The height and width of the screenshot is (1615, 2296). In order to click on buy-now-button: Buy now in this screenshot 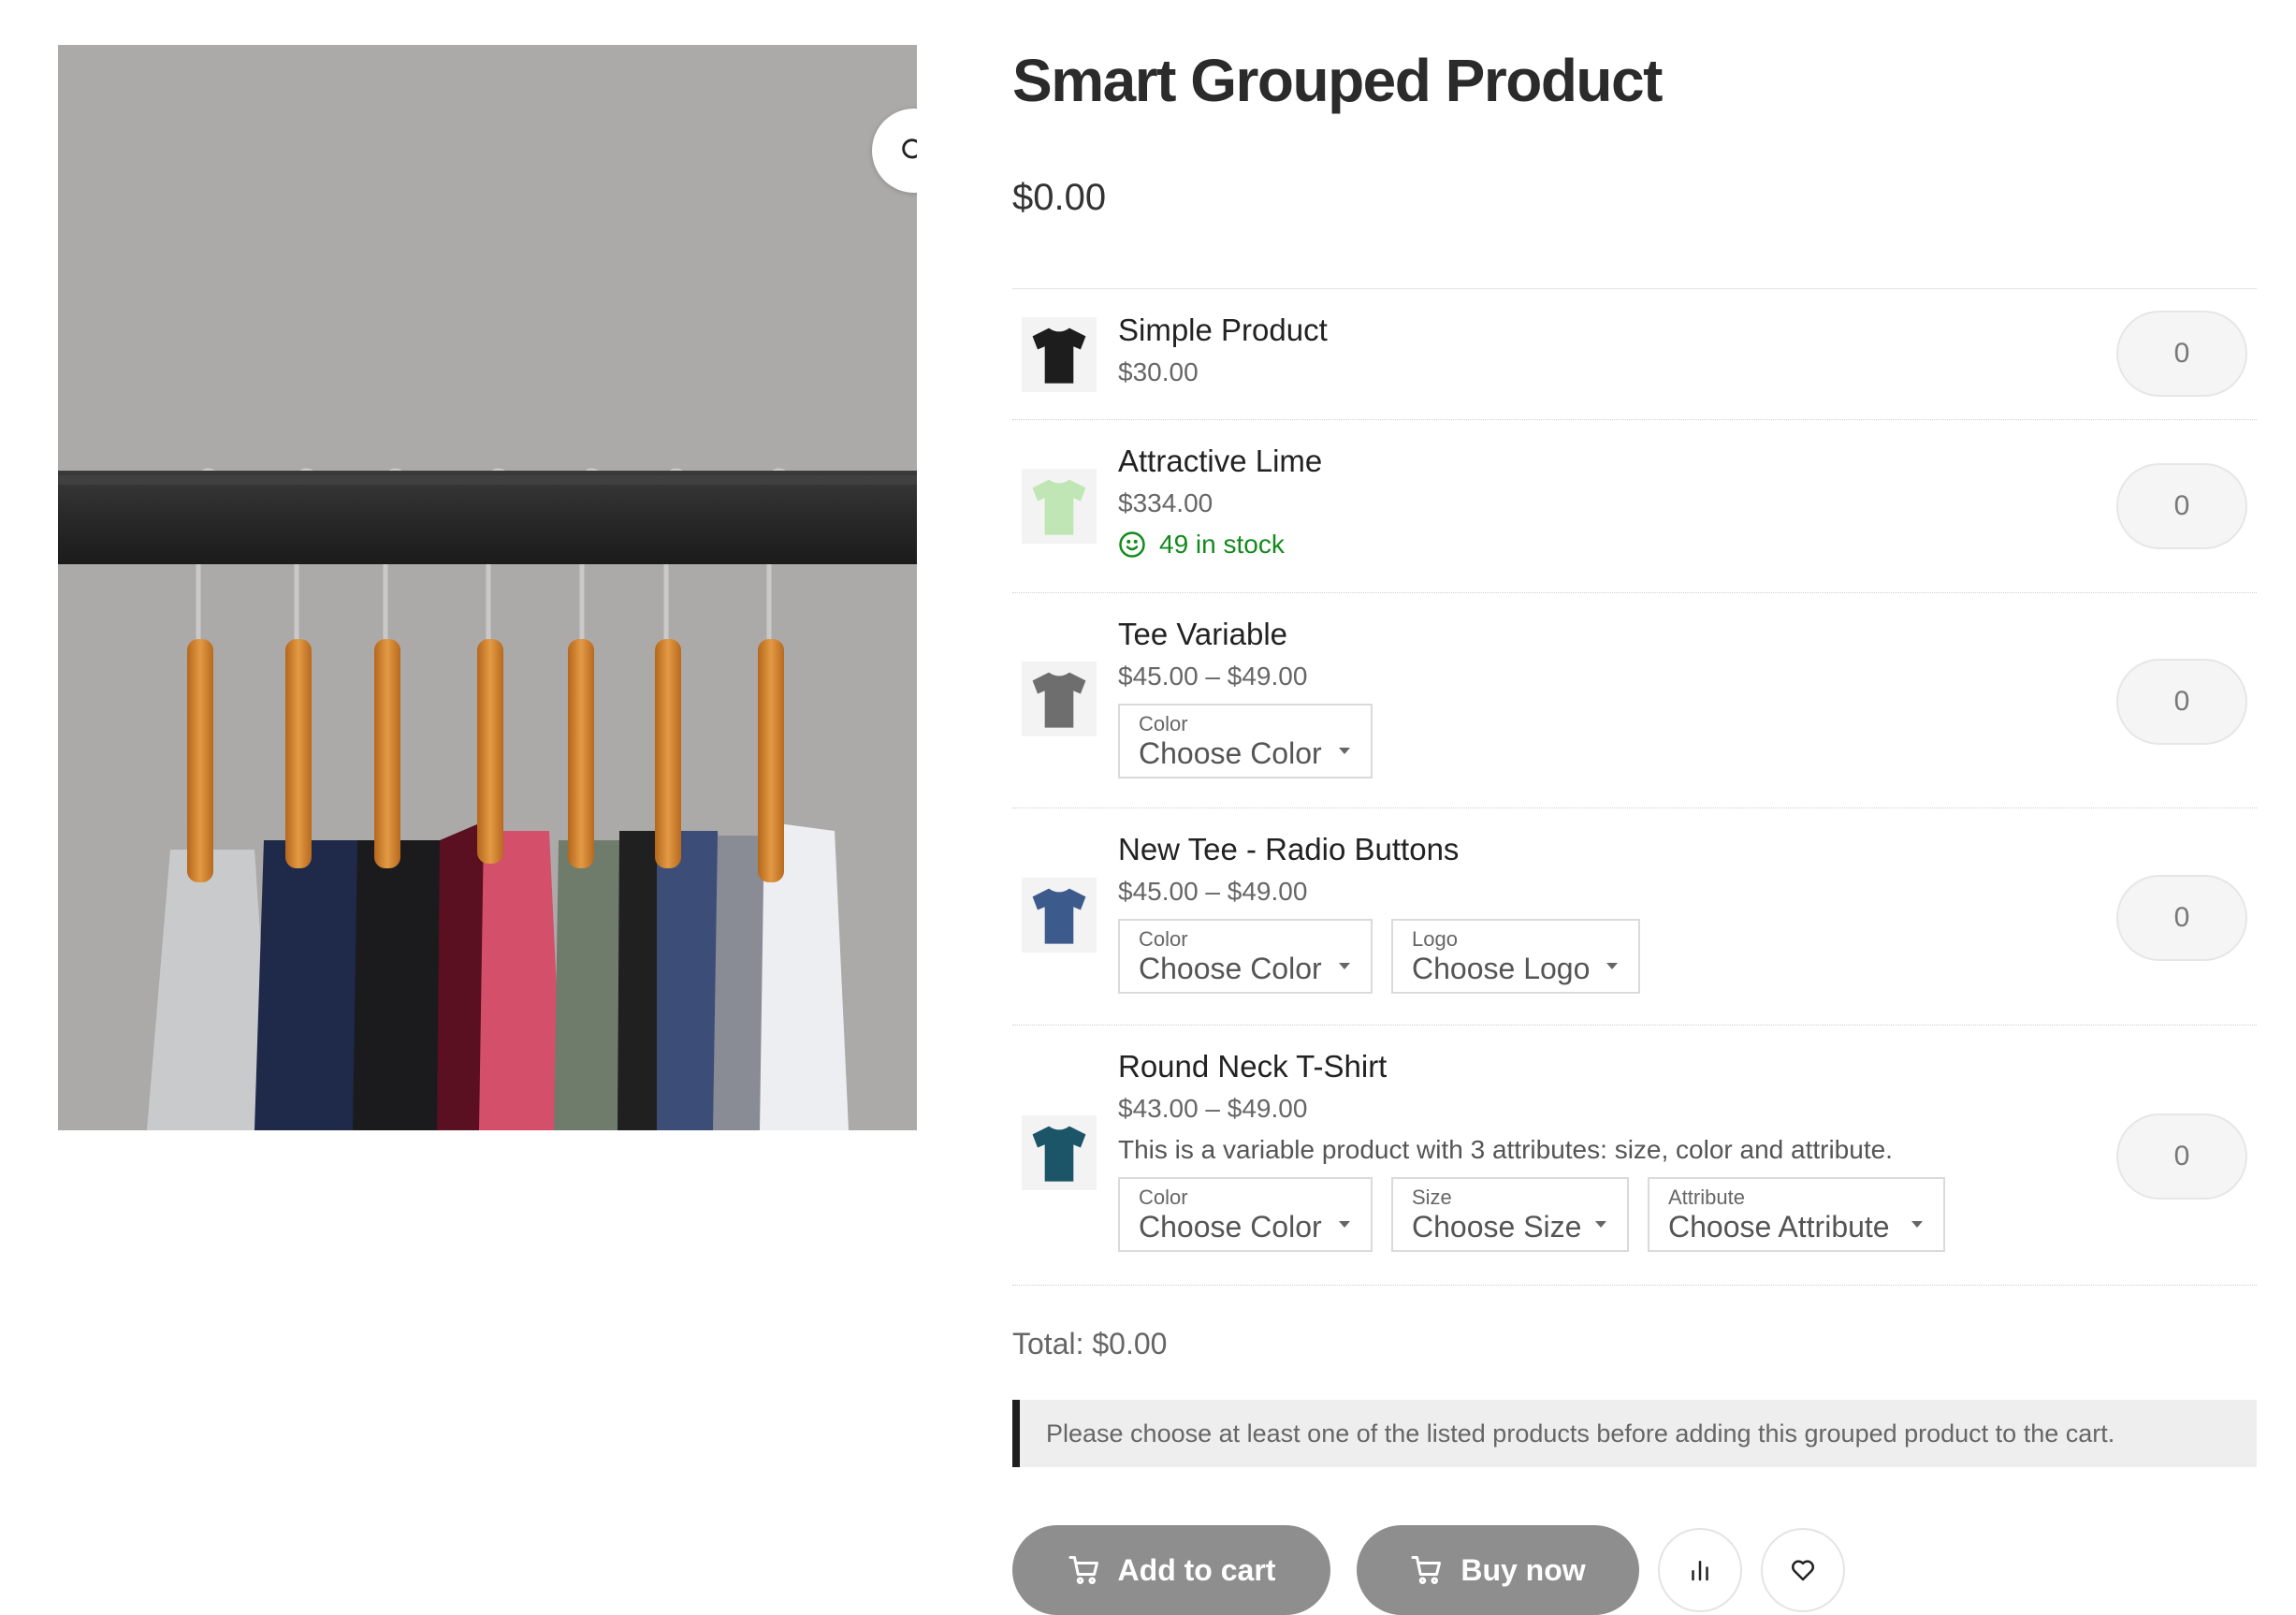, I will do `click(1498, 1570)`.